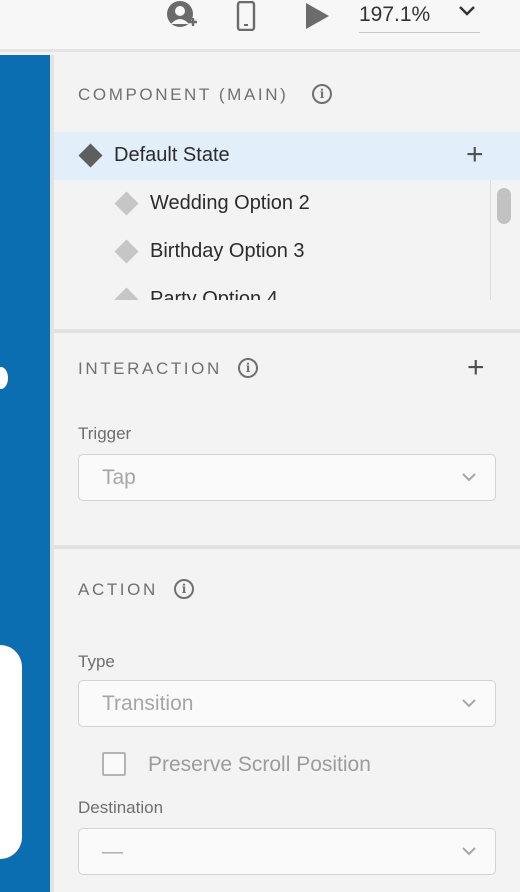 This screenshot has height=892, width=520. What do you see at coordinates (490, 240) in the screenshot?
I see `scroll-track` at bounding box center [490, 240].